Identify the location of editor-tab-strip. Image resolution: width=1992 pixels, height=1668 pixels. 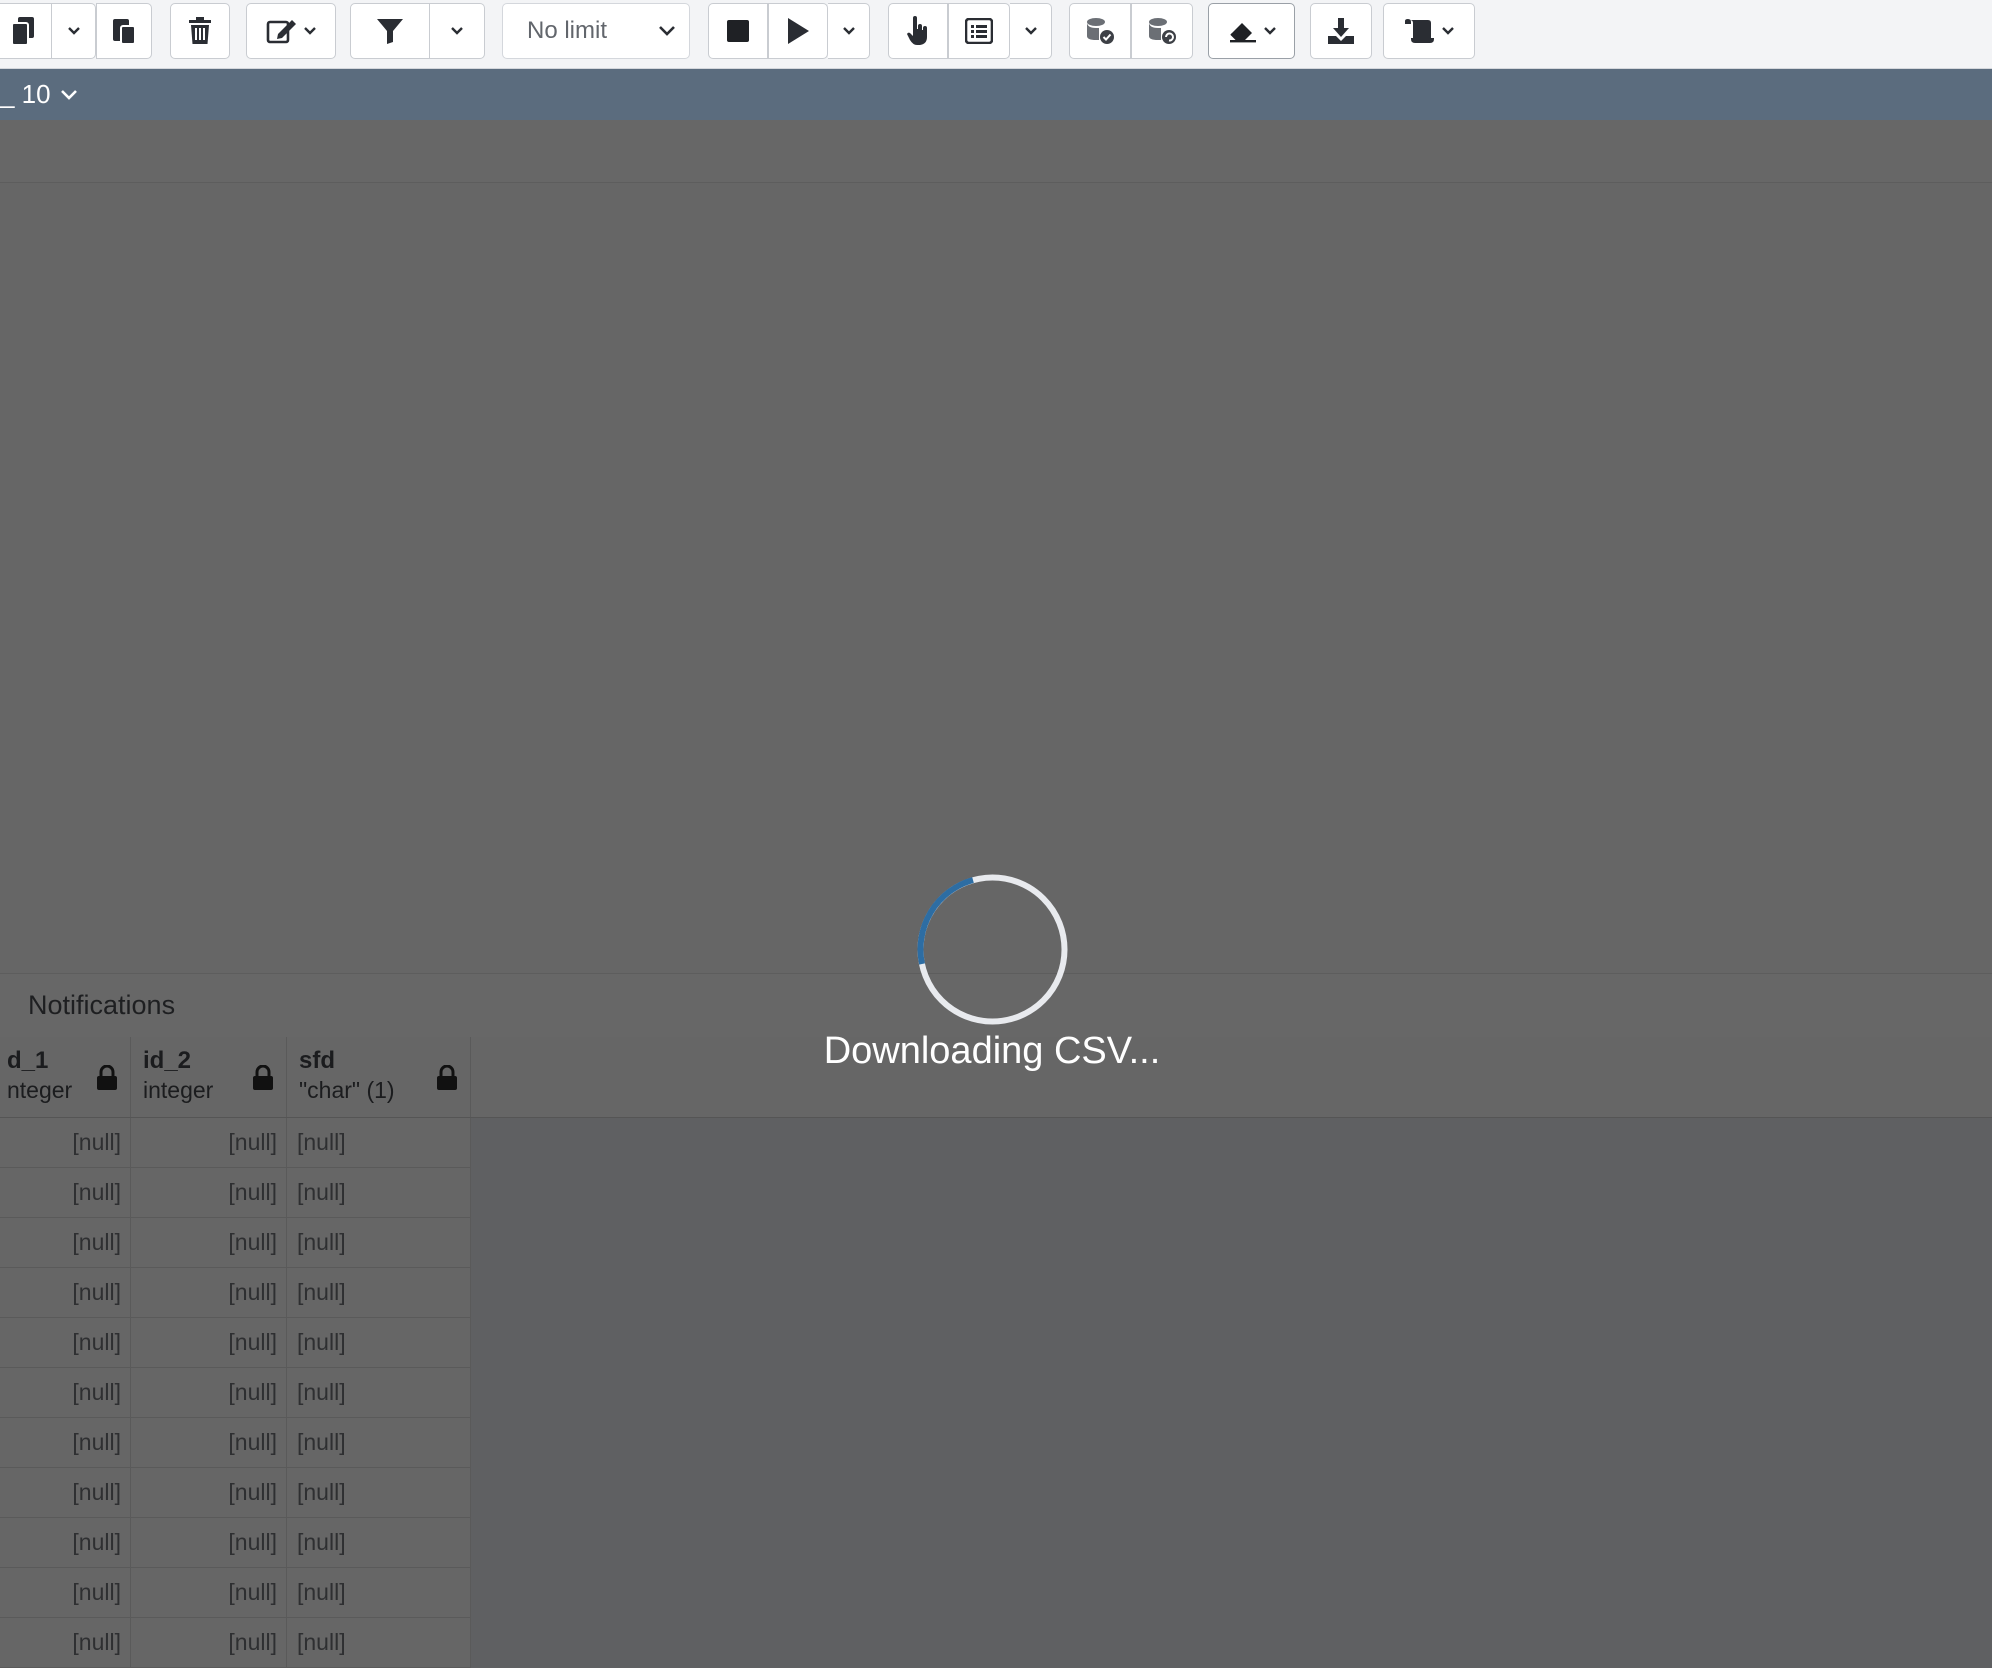
(996, 151).